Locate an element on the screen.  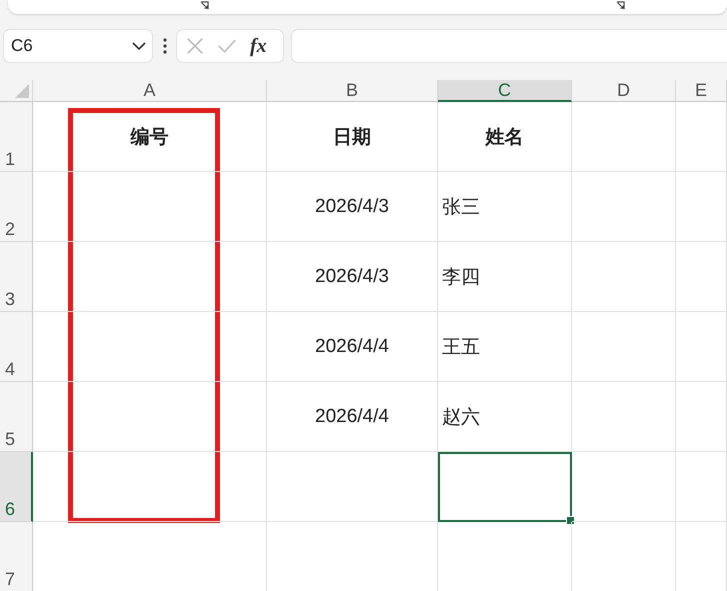
table-cell: 日期 is located at coordinates (352, 137).